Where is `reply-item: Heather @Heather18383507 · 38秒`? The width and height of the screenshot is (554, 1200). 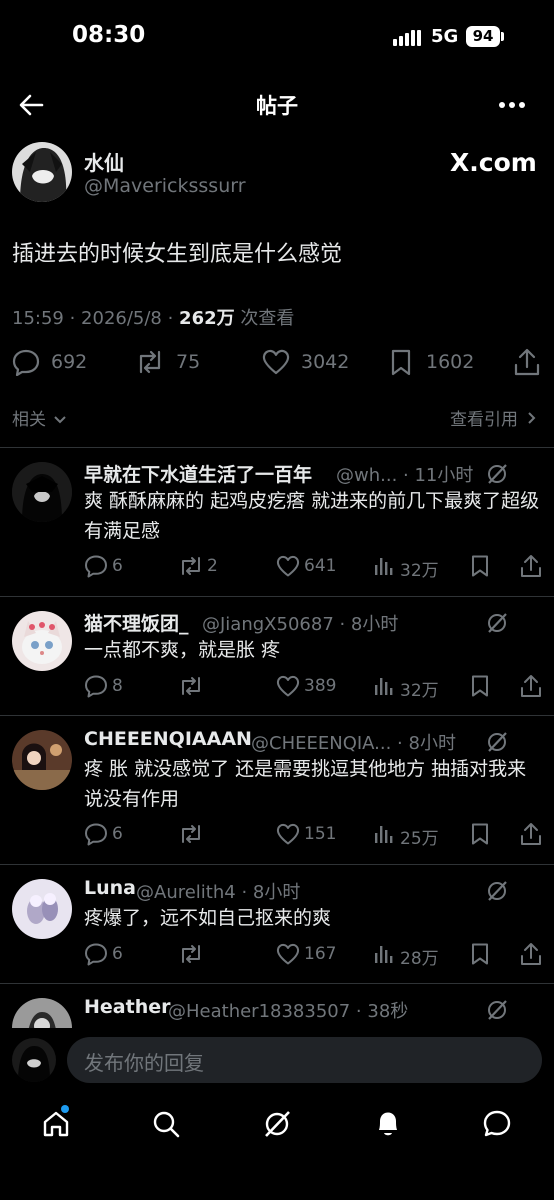 reply-item: Heather @Heather18383507 · 38秒 is located at coordinates (277, 1006).